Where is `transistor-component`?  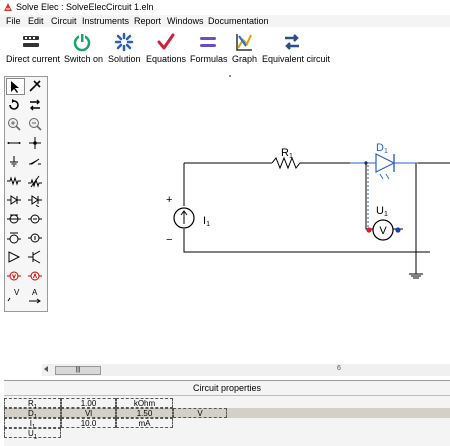 transistor-component is located at coordinates (36, 257).